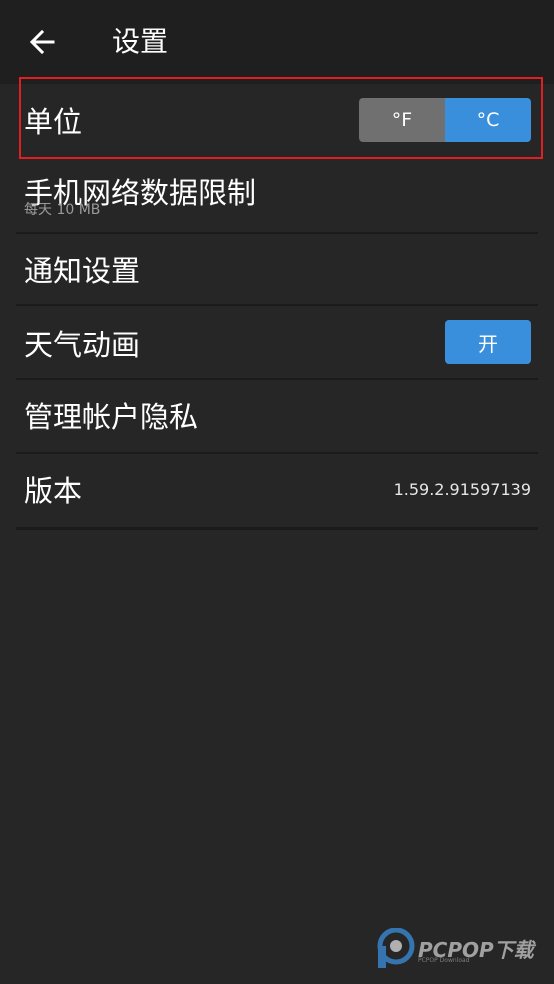 Image resolution: width=554 pixels, height=984 pixels. Describe the element at coordinates (462, 489) in the screenshot. I see `version-value: 1.59.2.91597139` at that location.